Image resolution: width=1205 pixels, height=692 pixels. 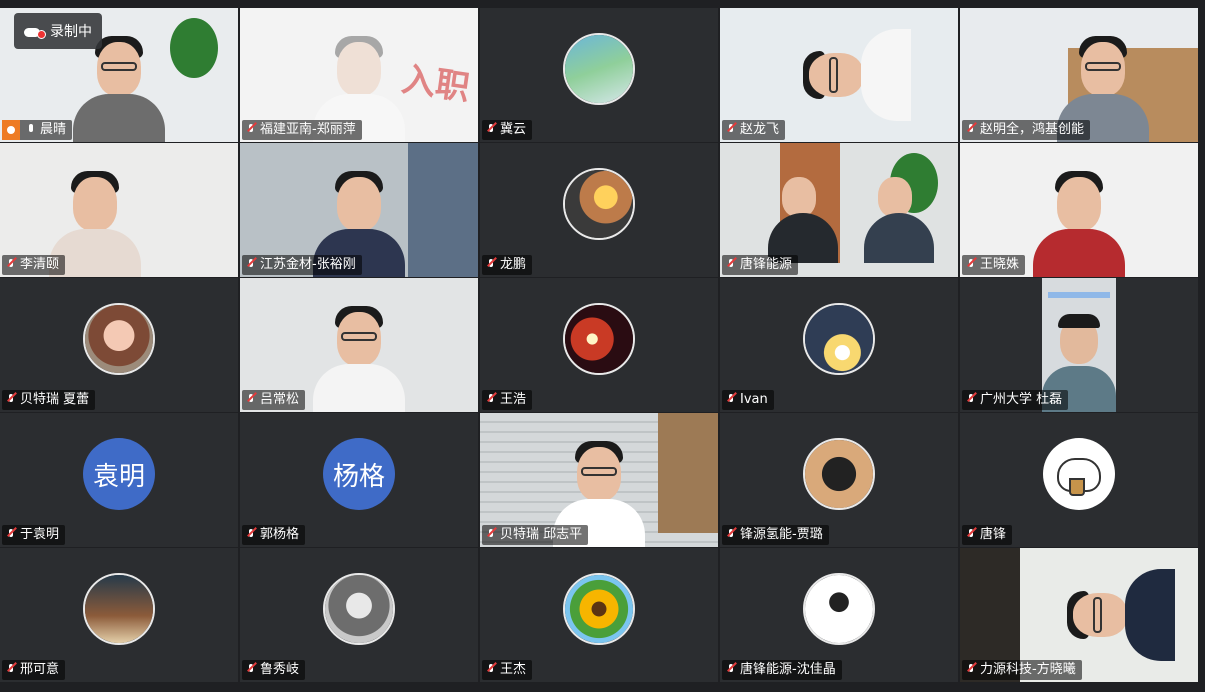 I want to click on participant-tile: 唐锋能源, so click(x=839, y=210).